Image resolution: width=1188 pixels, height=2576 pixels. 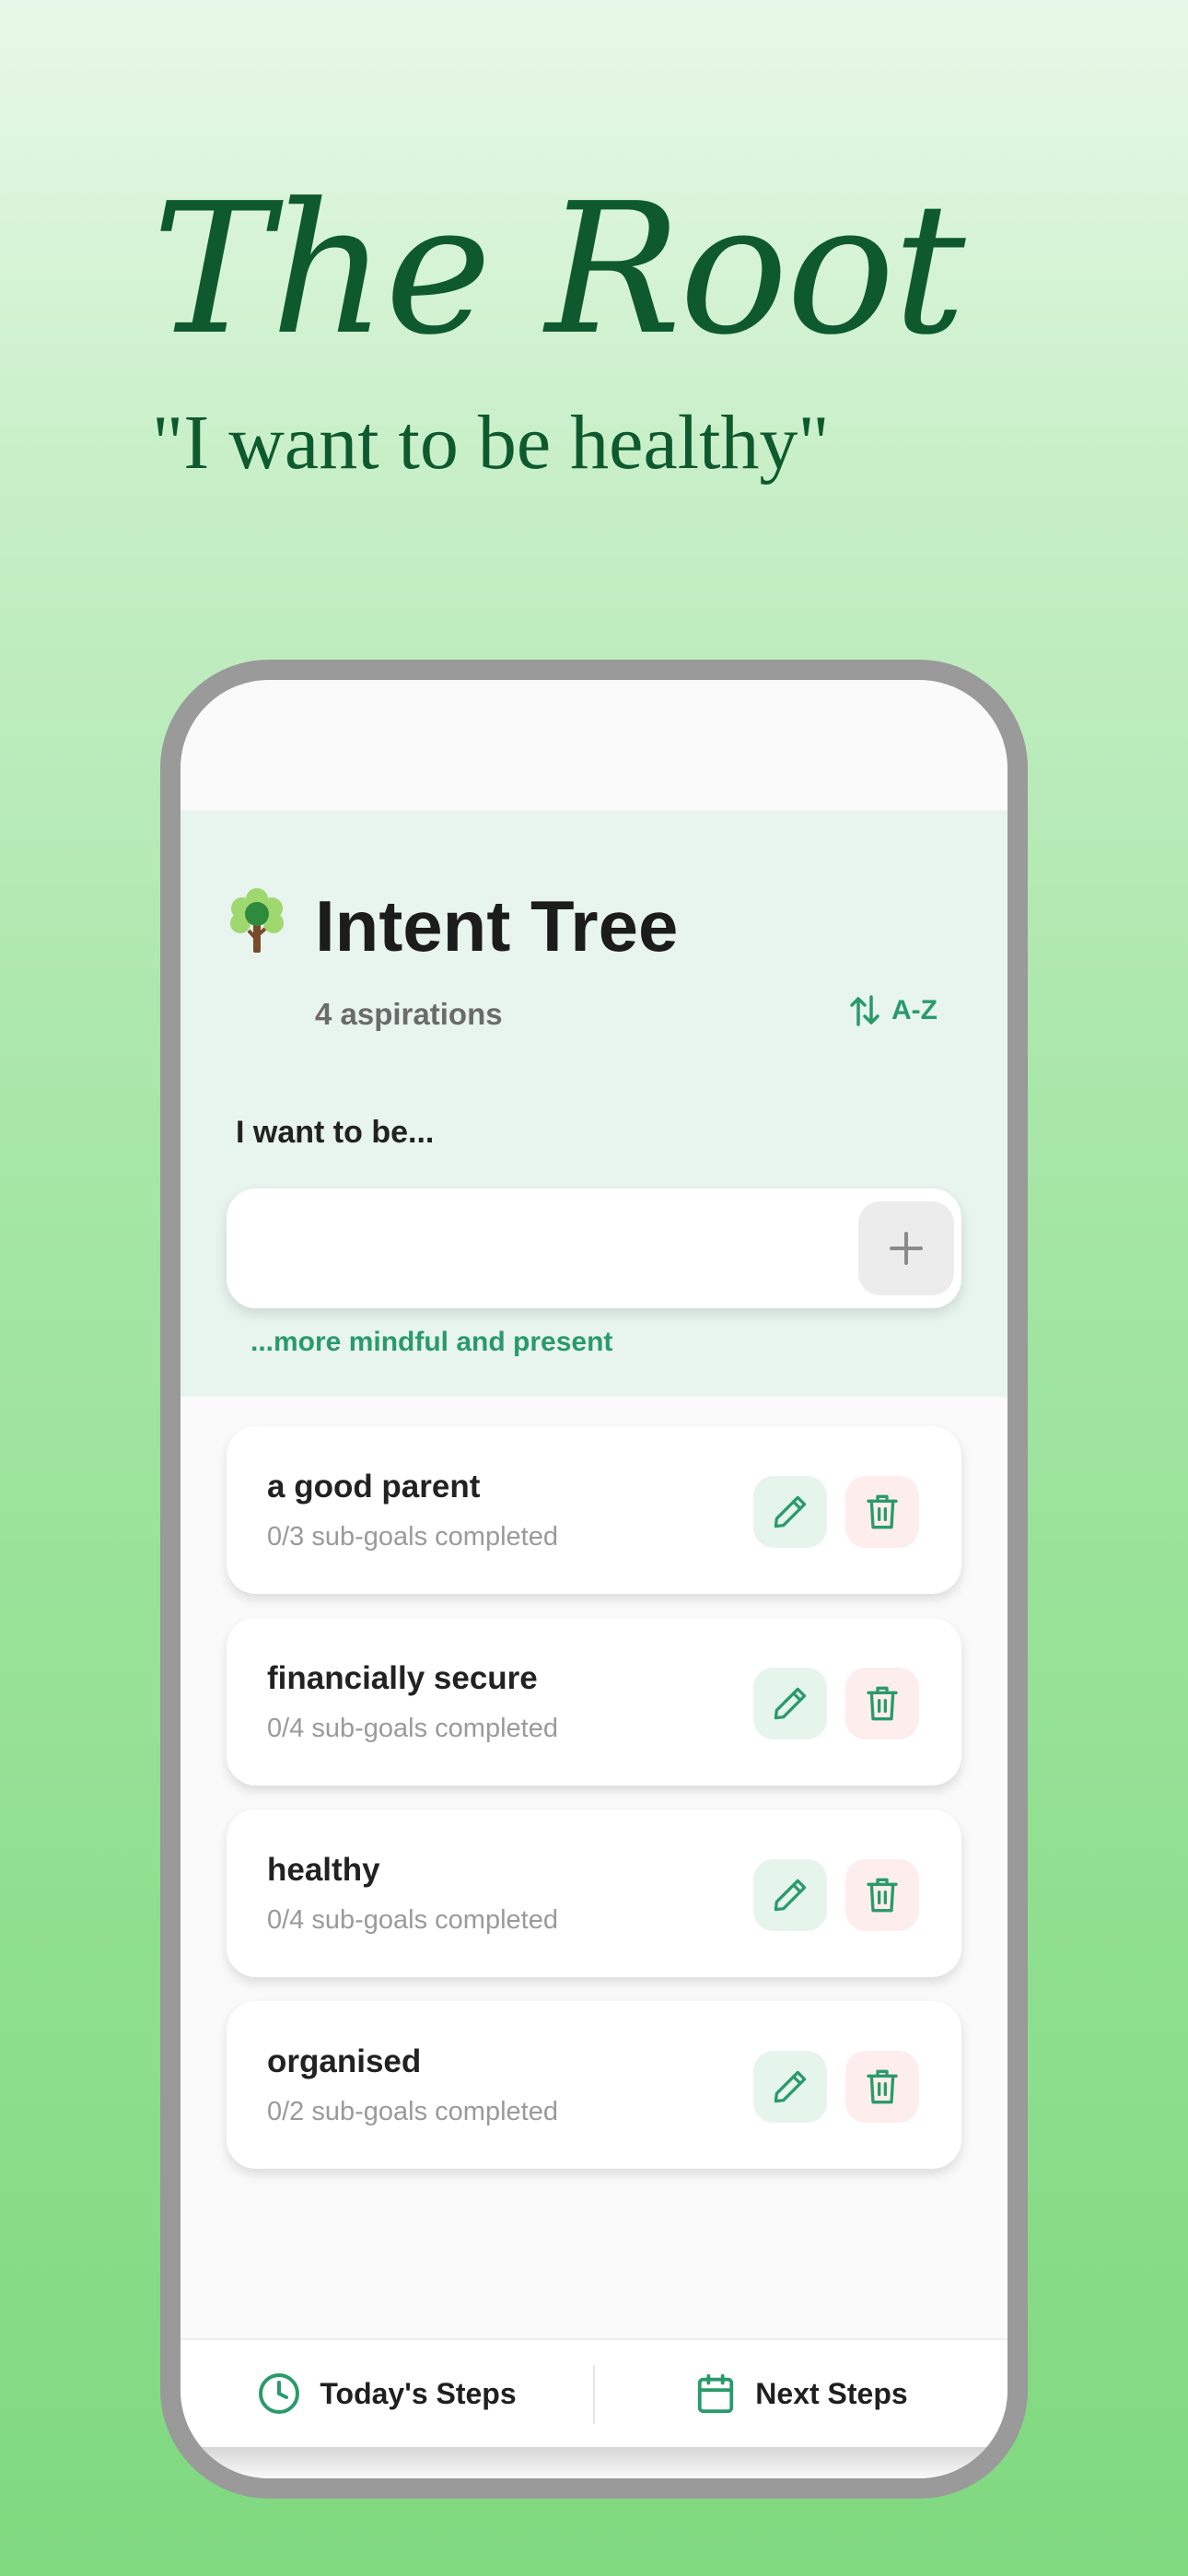 I want to click on sort-arrows-icon, so click(x=864, y=1011).